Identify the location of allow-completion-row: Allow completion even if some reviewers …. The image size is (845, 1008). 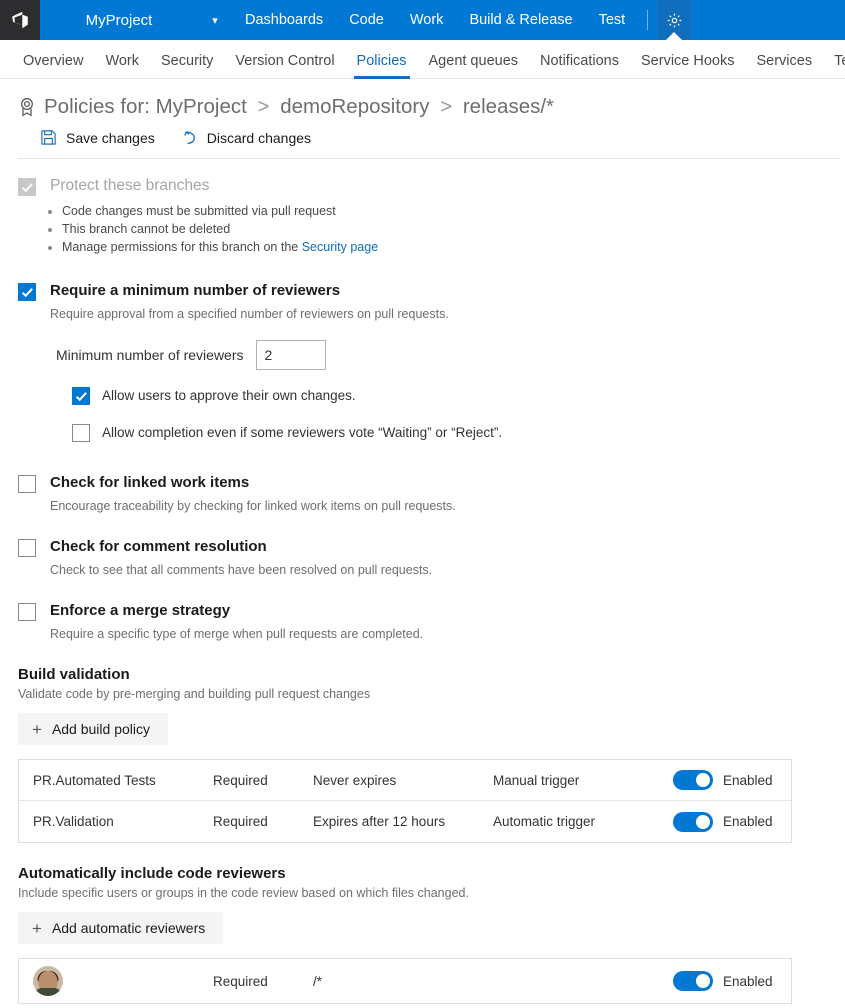
(449, 432).